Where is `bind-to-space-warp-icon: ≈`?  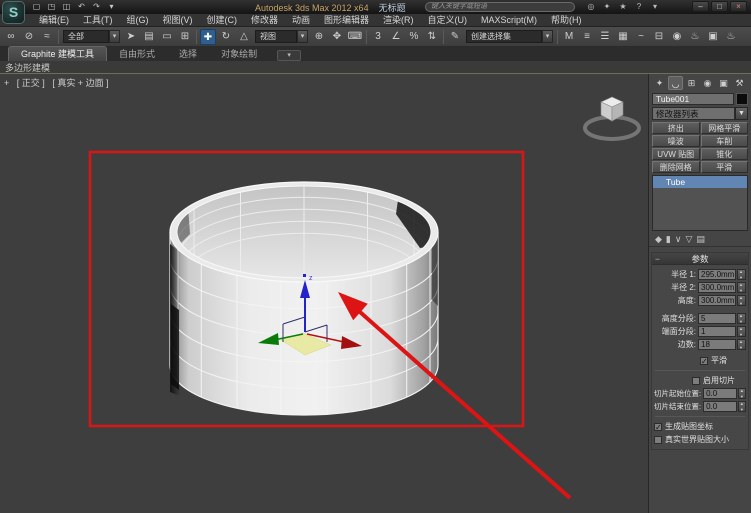 bind-to-space-warp-icon: ≈ is located at coordinates (47, 37).